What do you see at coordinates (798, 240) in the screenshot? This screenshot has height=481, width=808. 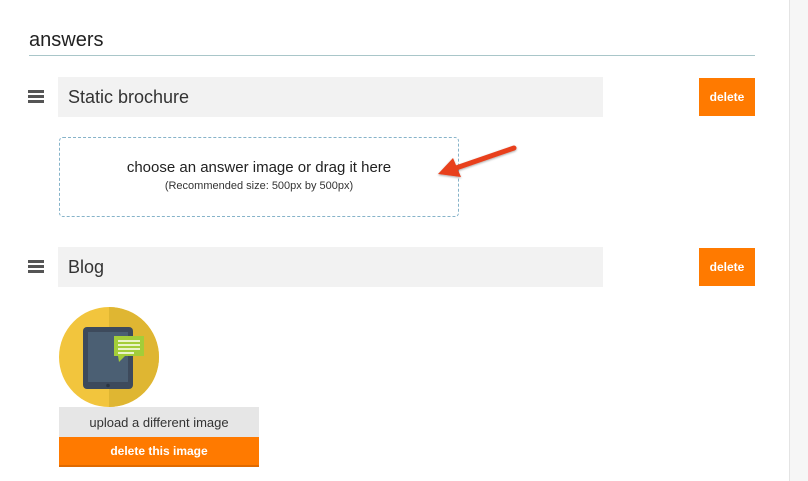 I see `scrollbar` at bounding box center [798, 240].